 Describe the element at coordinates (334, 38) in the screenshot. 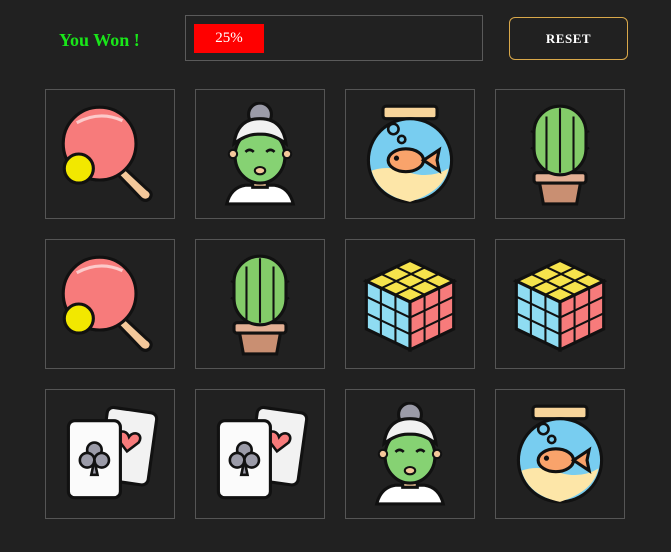

I see `progress-bar: 25%` at that location.